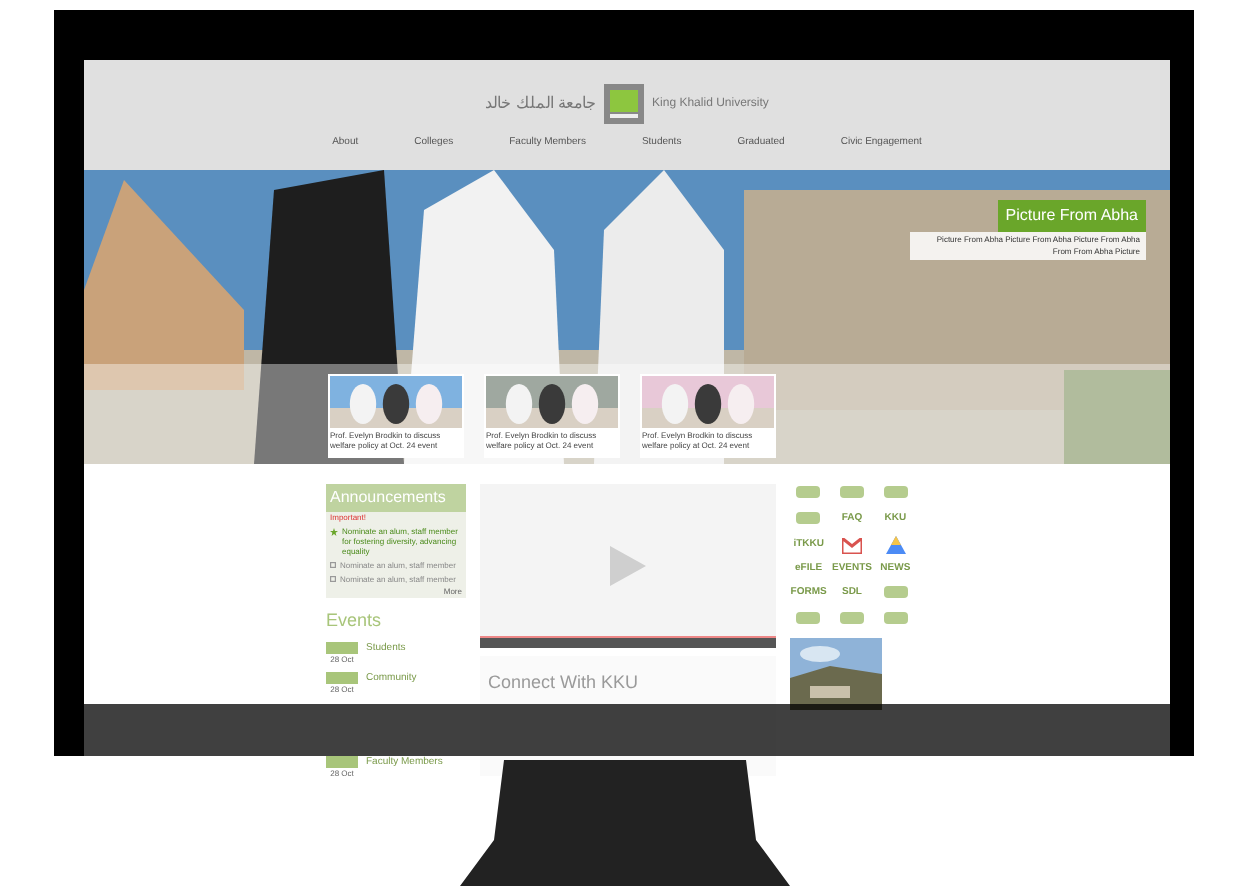  I want to click on connect-title: Connect With KKU, so click(563, 682).